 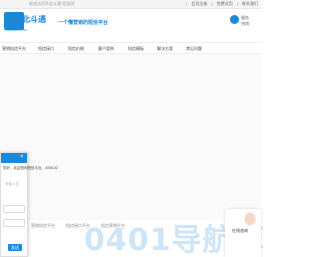 What do you see at coordinates (247, 23) in the screenshot?
I see `hotline-value: 热线：` at bounding box center [247, 23].